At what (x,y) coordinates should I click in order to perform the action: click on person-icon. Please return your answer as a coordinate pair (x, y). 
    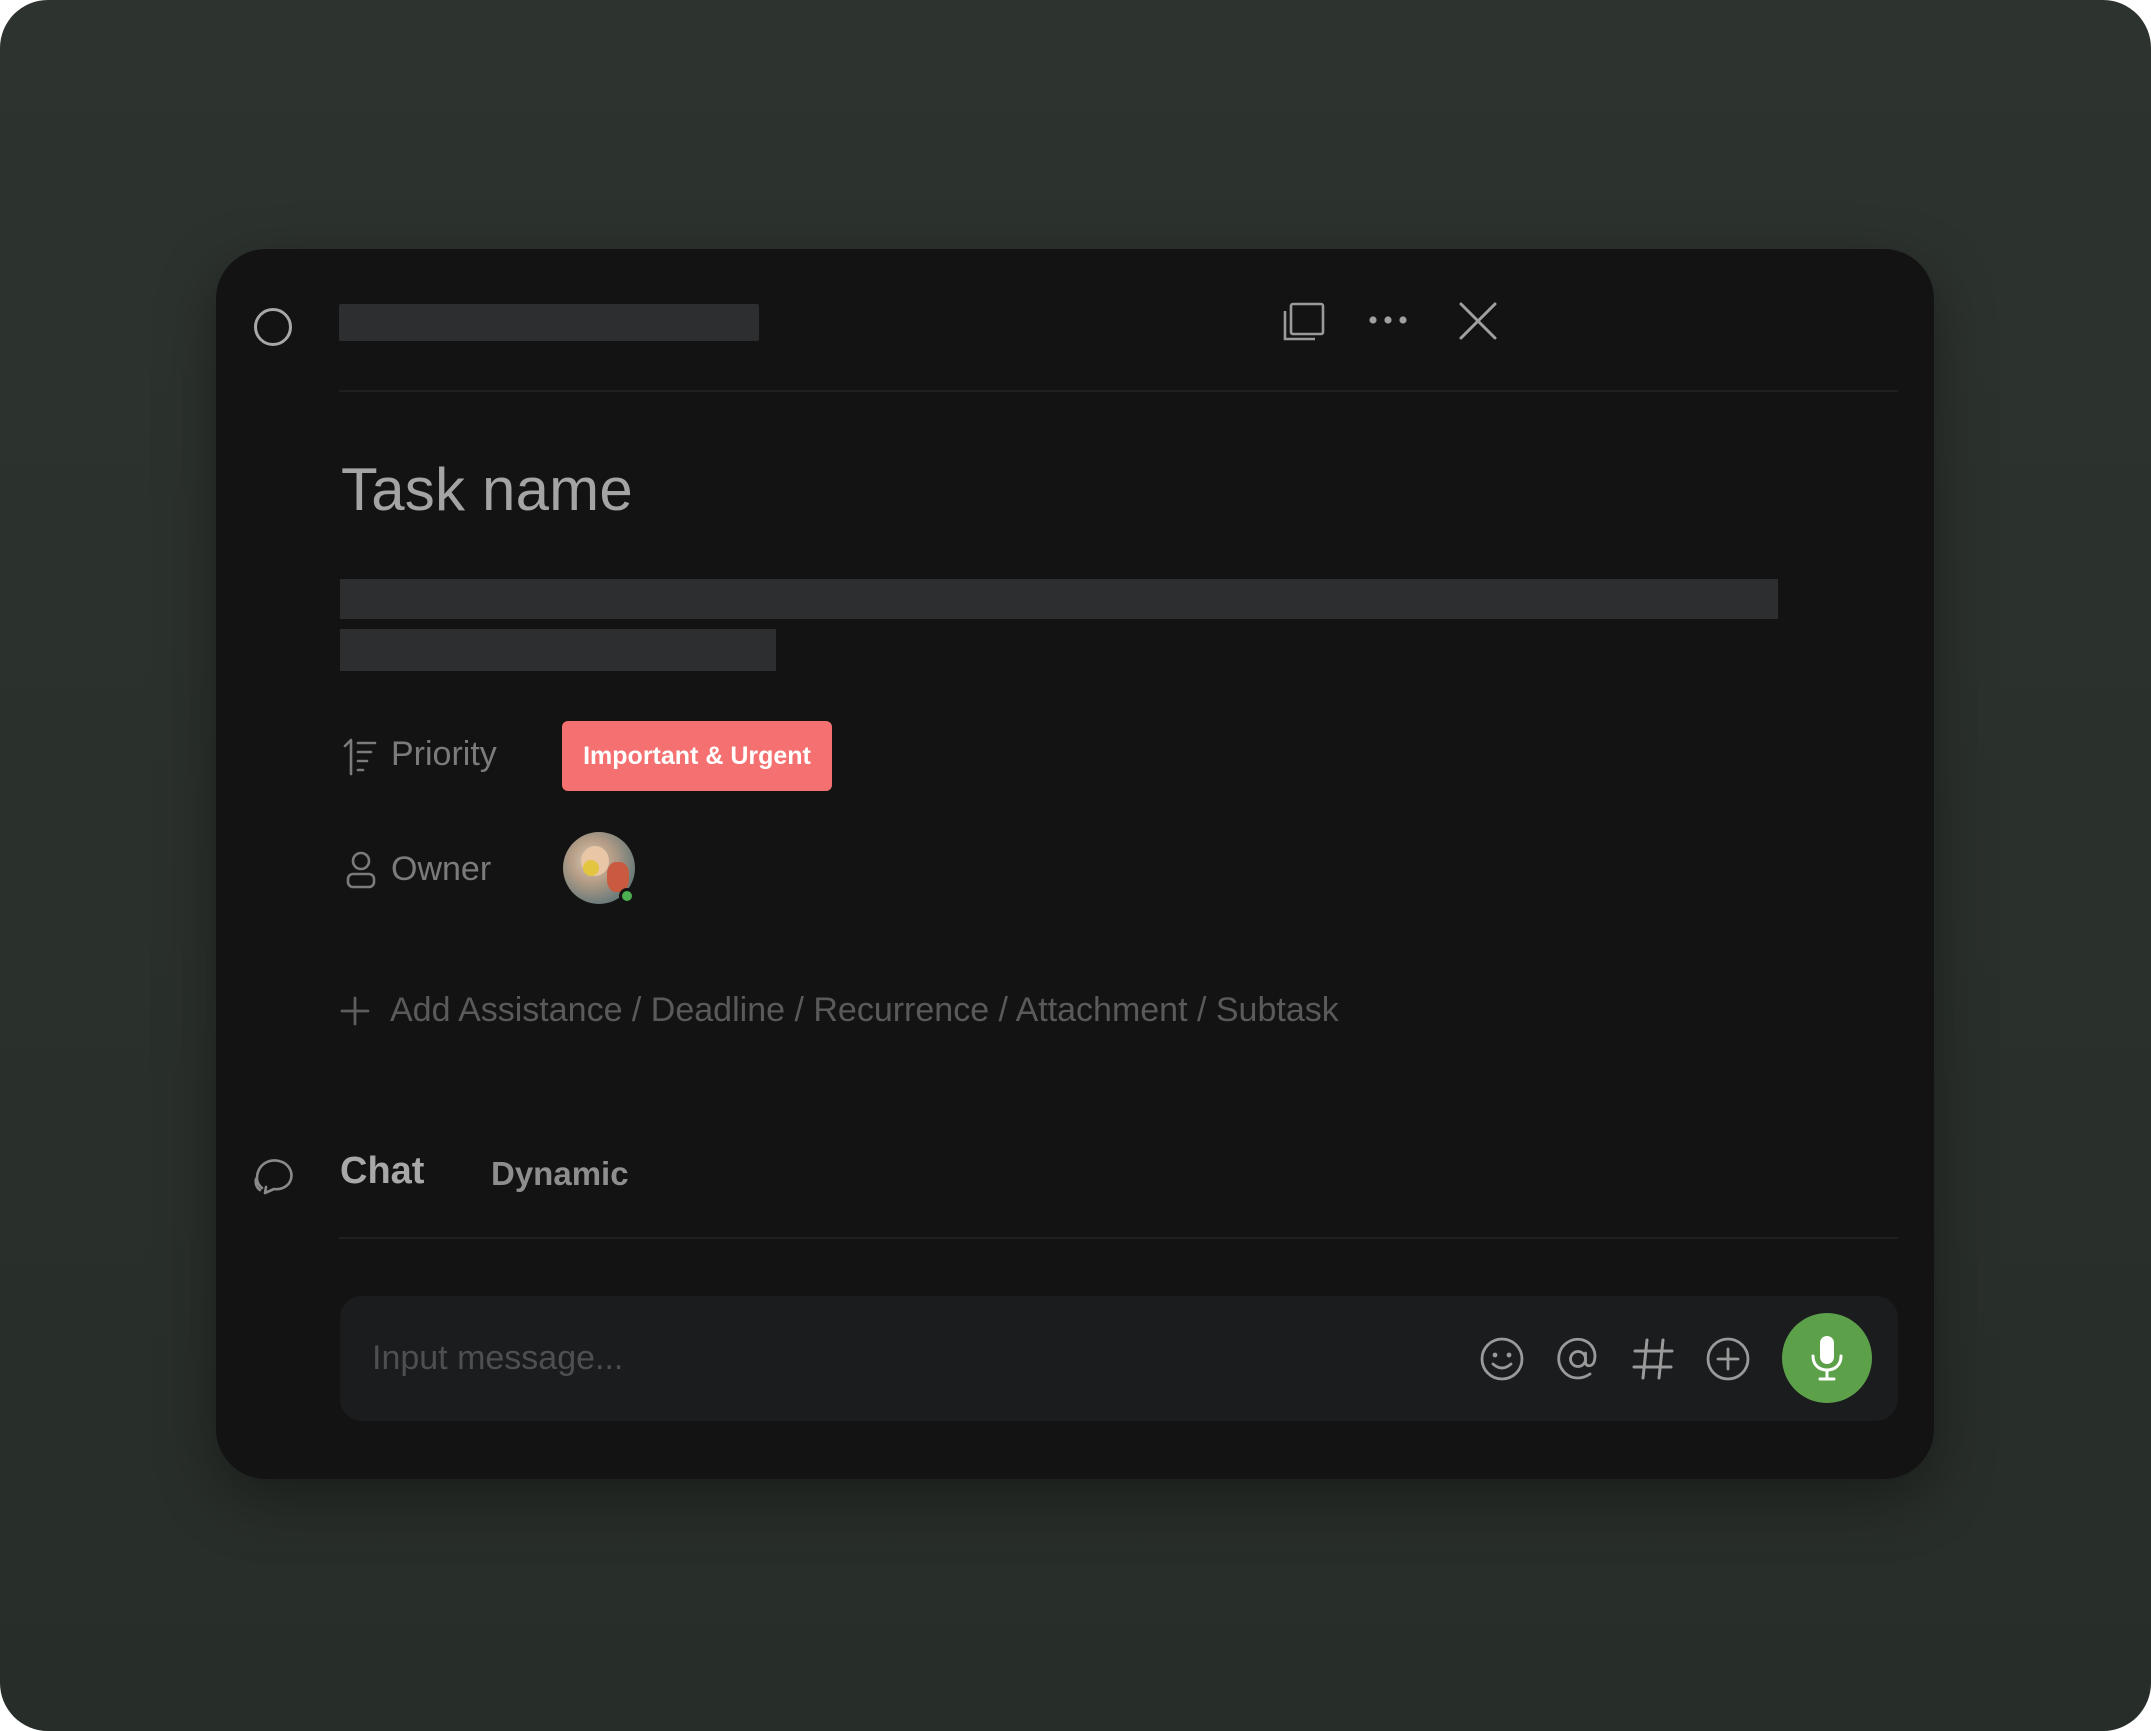
    Looking at the image, I should click on (361, 870).